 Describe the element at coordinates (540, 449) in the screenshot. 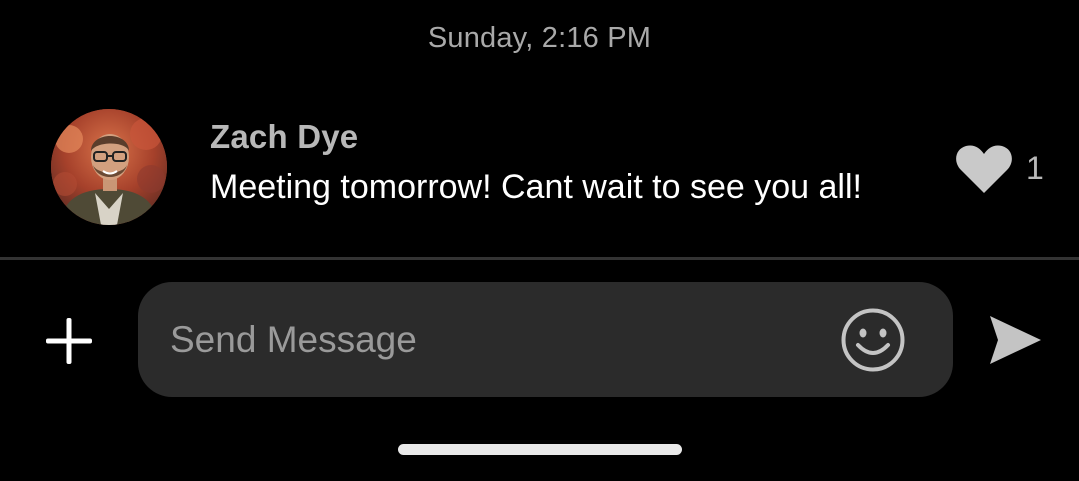

I see `home-indicator` at that location.